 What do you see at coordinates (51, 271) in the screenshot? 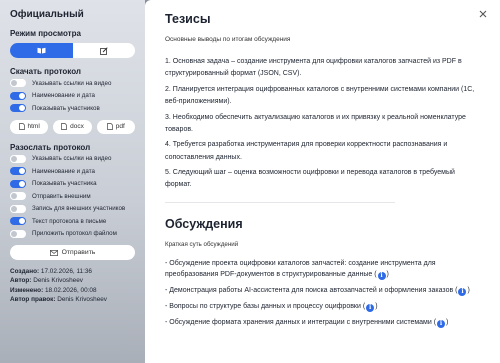
I see `meta-created: Создано: 17.02.2026, 11:36` at bounding box center [51, 271].